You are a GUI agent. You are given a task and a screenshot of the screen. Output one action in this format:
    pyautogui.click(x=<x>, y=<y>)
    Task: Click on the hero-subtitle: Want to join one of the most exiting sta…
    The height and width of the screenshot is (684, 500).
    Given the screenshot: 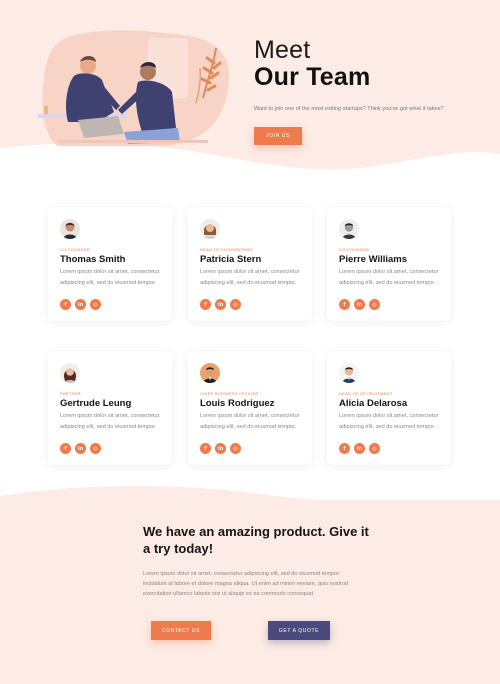 What is the action you would take?
    pyautogui.click(x=349, y=109)
    